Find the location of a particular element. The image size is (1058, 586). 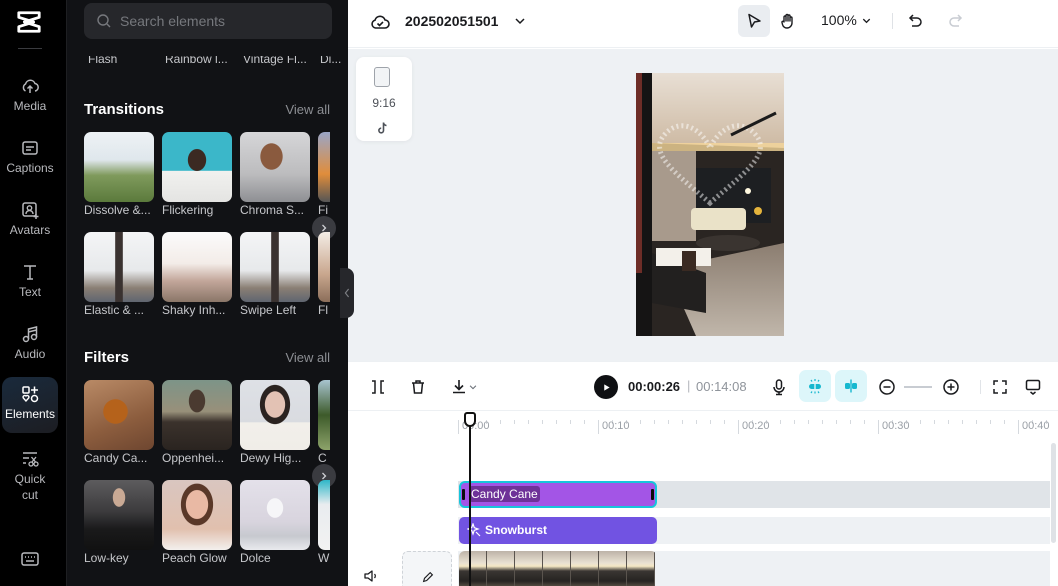

keyboard-shortcuts-icon is located at coordinates (30, 559).